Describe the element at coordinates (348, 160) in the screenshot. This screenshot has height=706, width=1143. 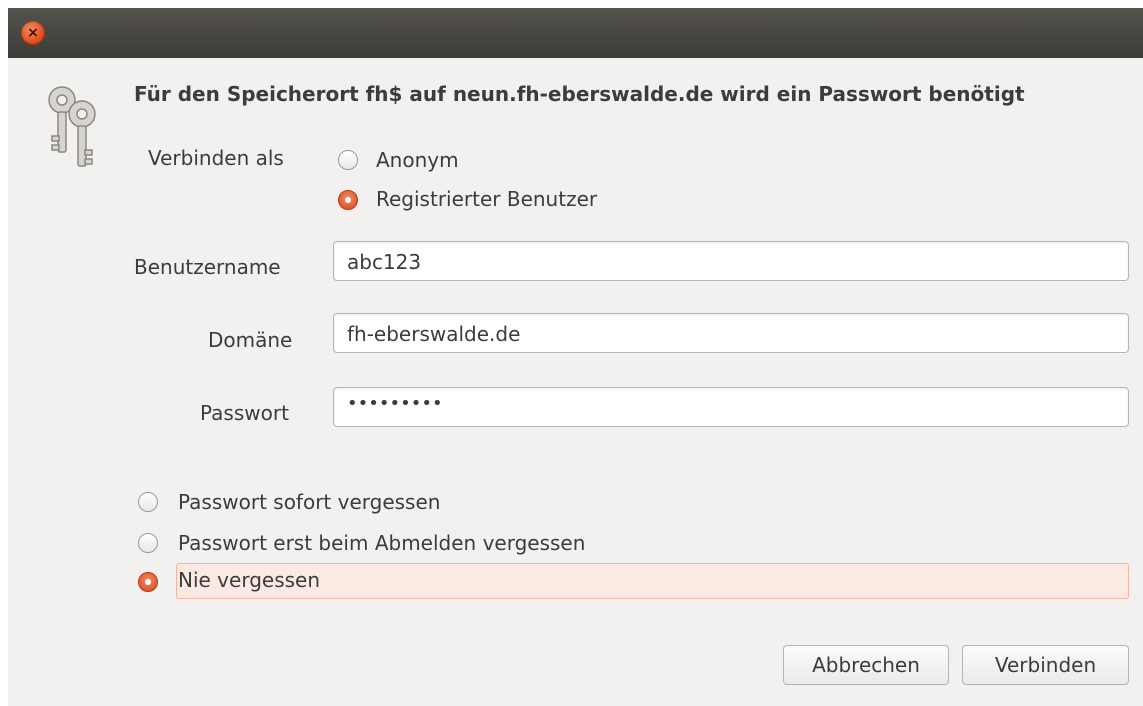
I see `radio-anonymous` at that location.